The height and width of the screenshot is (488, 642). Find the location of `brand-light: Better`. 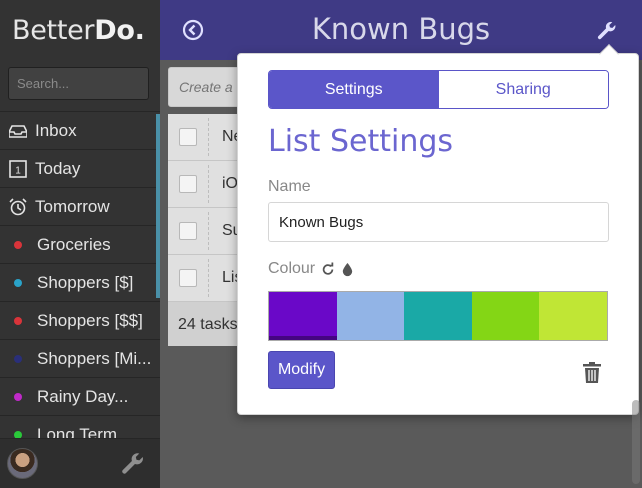

brand-light: Better is located at coordinates (53, 30).